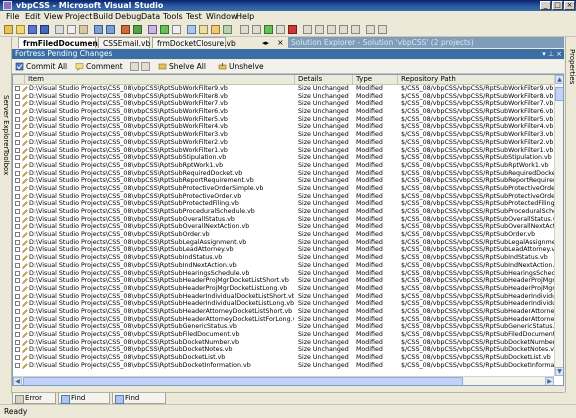 The image size is (576, 418). I want to click on menu-tools: Tools, so click(173, 17).